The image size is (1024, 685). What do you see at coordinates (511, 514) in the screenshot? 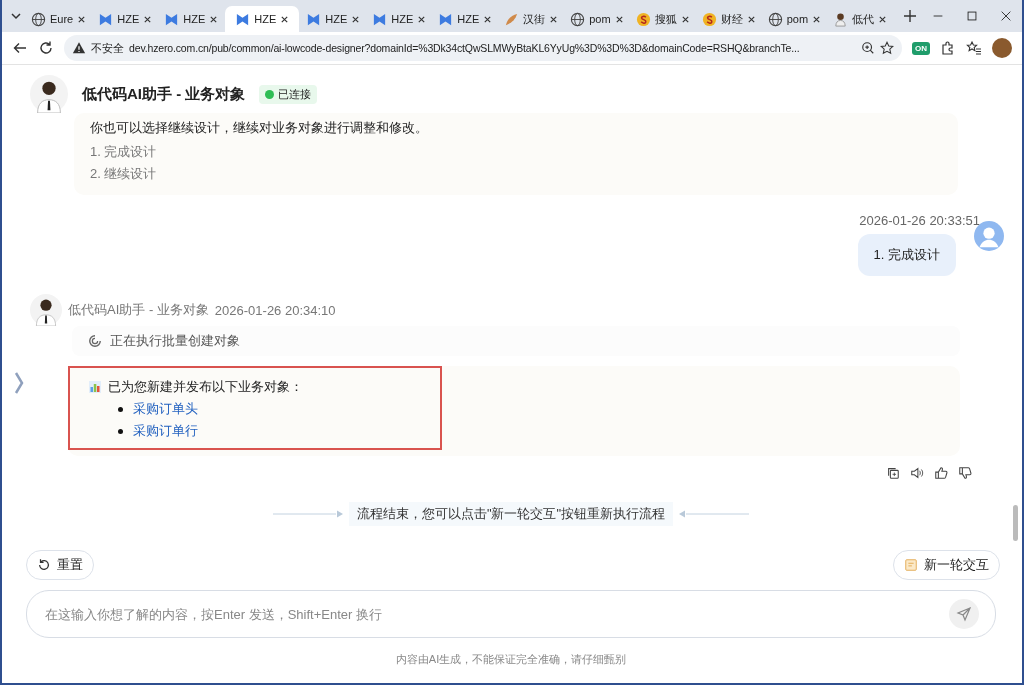
I see `flow-end-message: 流程结束，您可以点击"新一轮交互"按钮重新执行流程` at bounding box center [511, 514].